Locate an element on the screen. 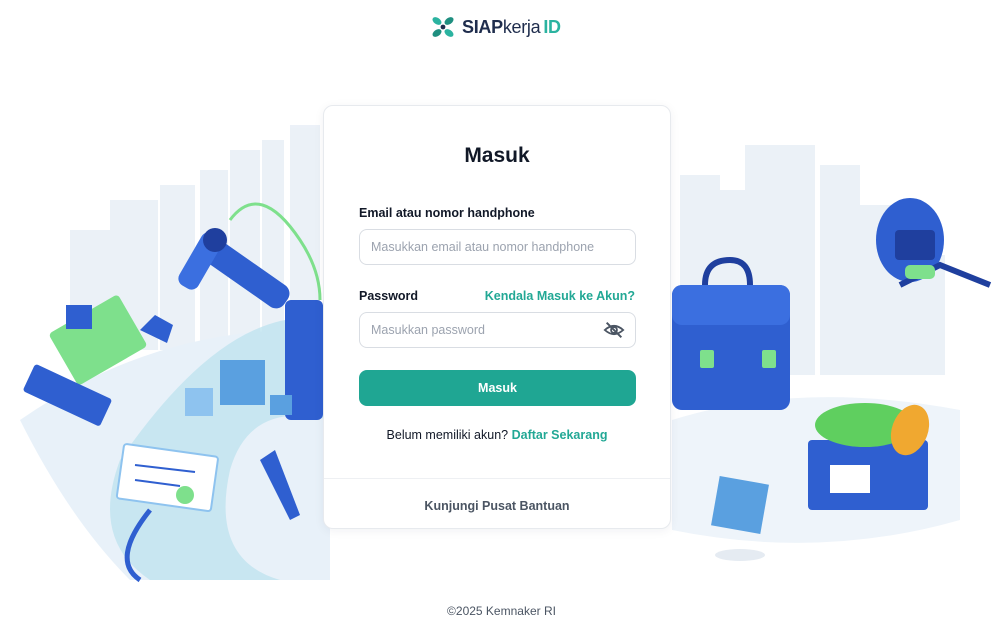 Image resolution: width=1003 pixels, height=618 pixels. register-link: Daftar Sekarang is located at coordinates (560, 435).